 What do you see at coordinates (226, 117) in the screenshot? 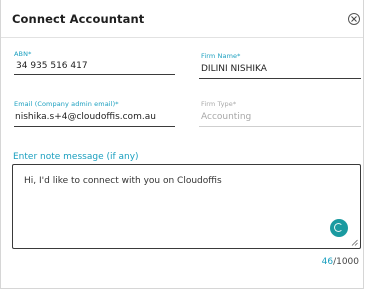
I see `firm-type-input: Accounting` at bounding box center [226, 117].